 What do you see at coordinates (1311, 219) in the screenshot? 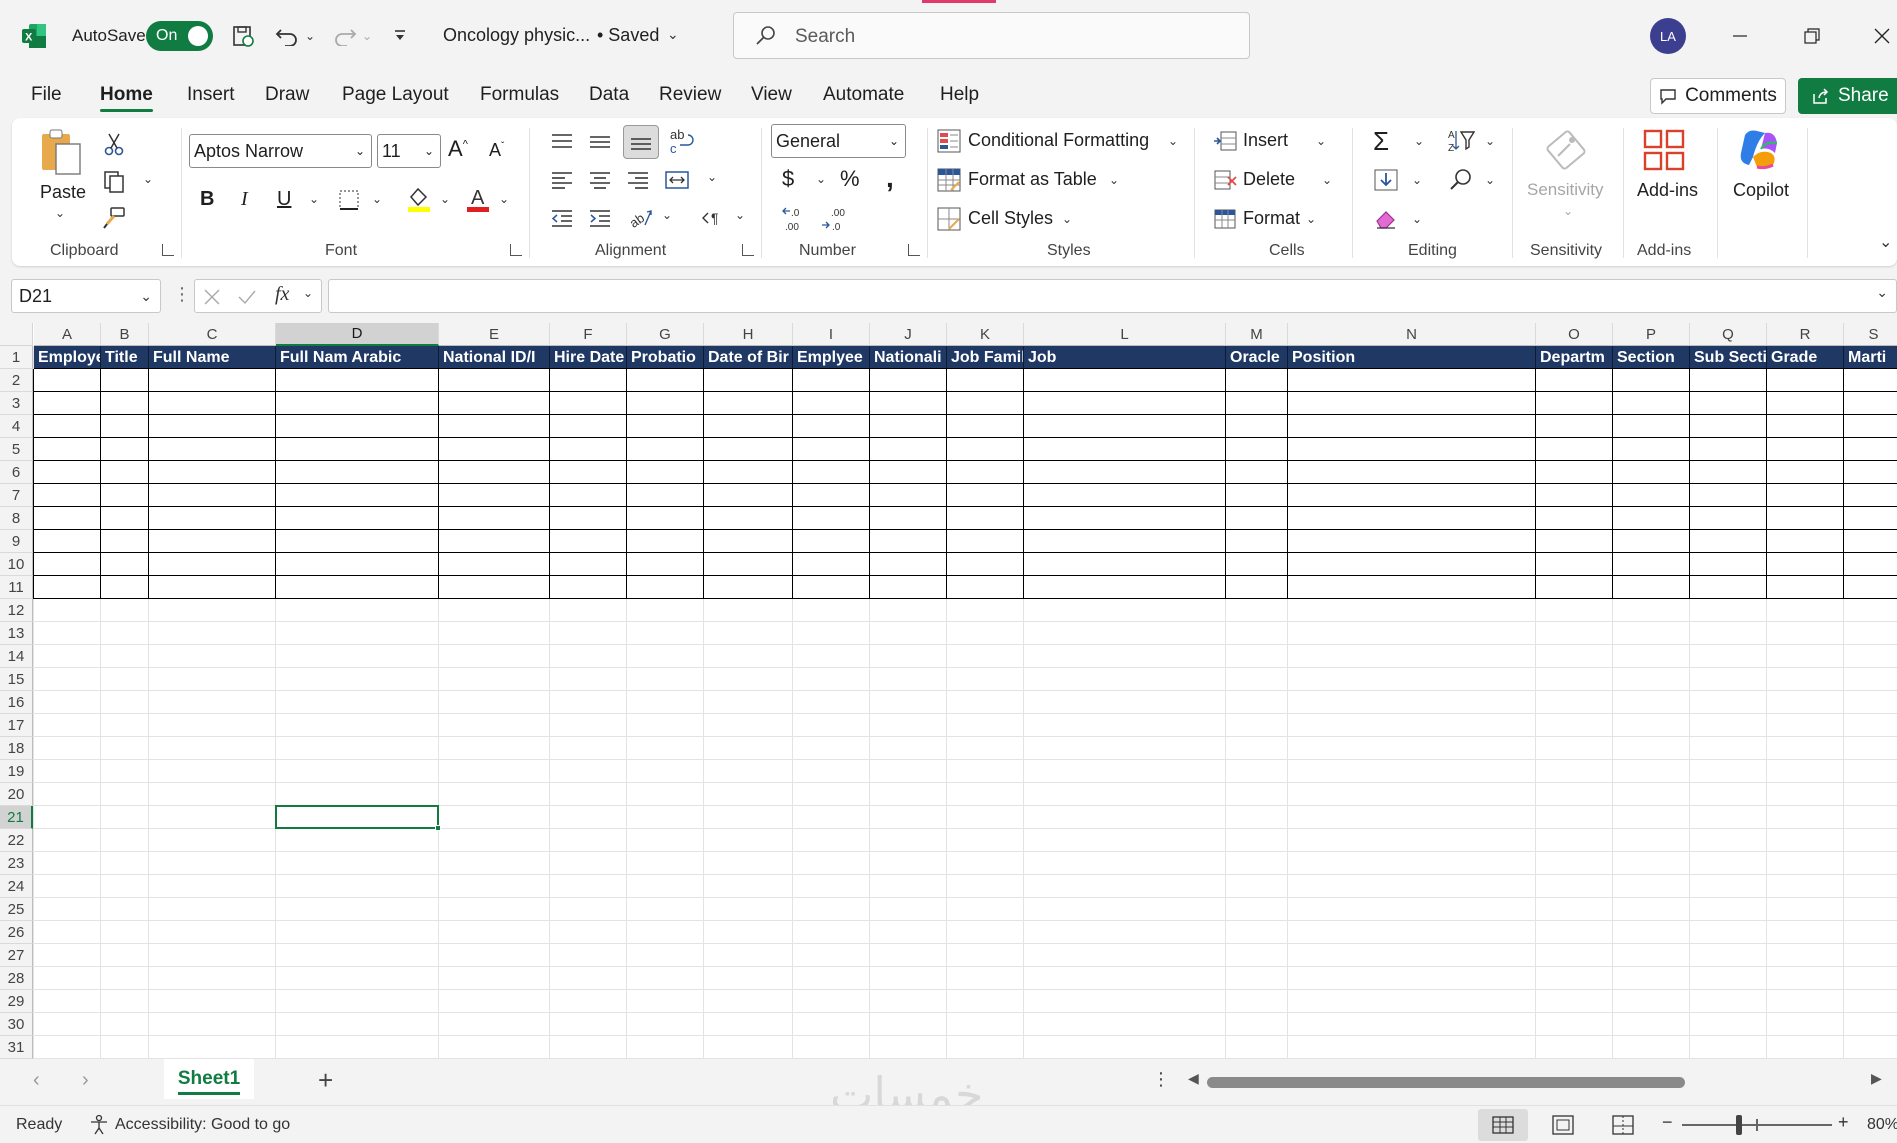
I see `format-cells-chevron-icon: ⌄` at bounding box center [1311, 219].